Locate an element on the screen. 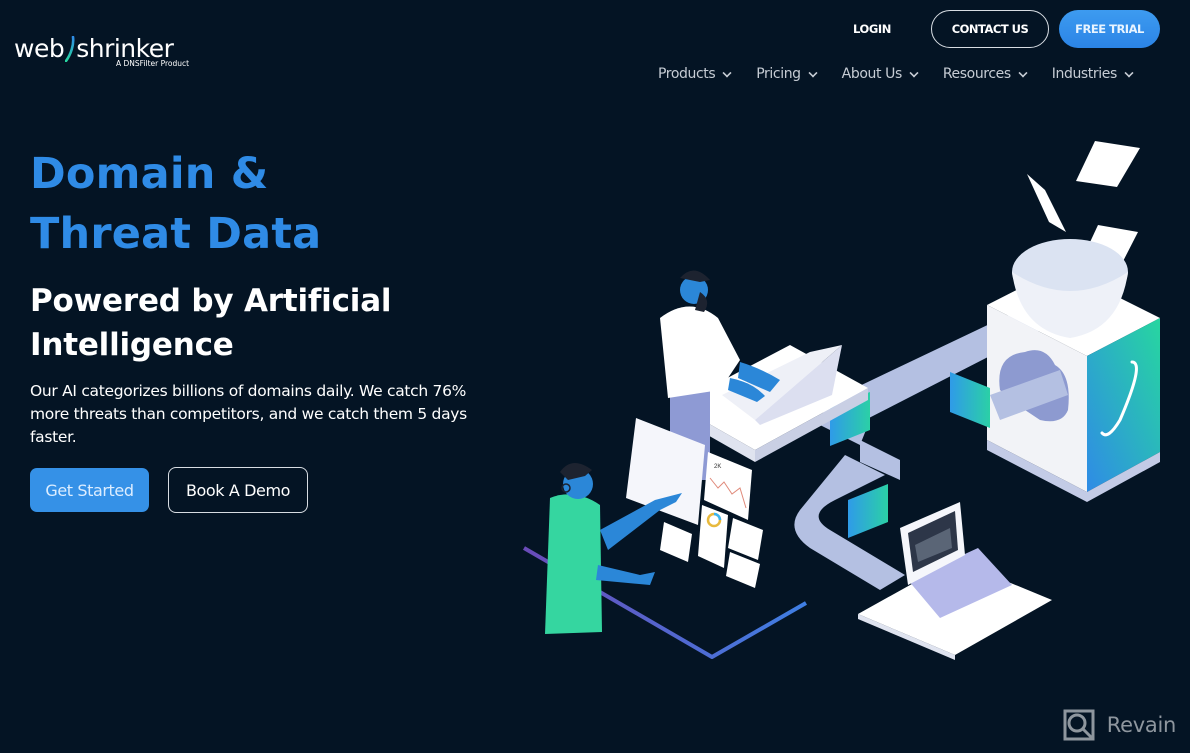 The image size is (1190, 753). nav-label: About Us is located at coordinates (872, 74).